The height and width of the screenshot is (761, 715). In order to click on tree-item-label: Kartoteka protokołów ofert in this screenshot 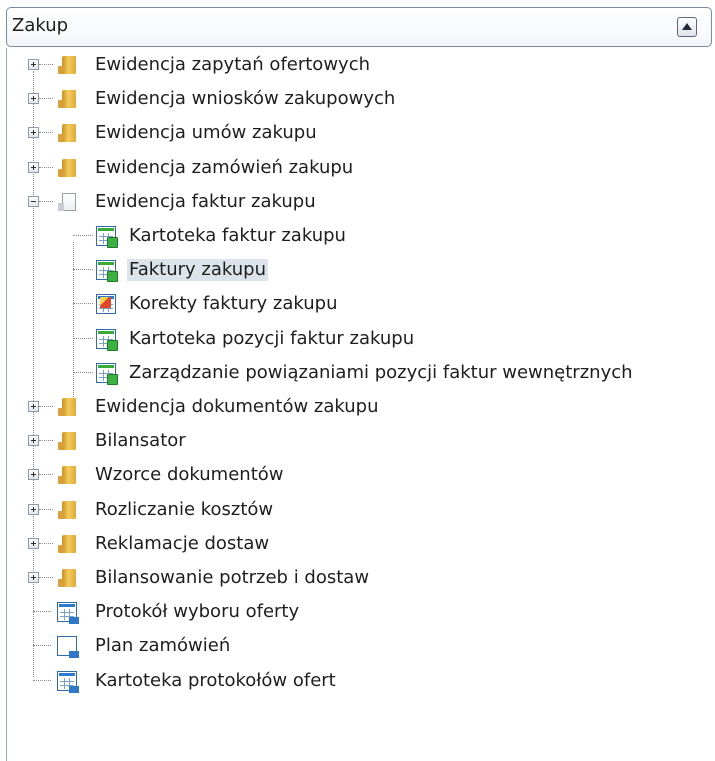, I will do `click(215, 681)`.